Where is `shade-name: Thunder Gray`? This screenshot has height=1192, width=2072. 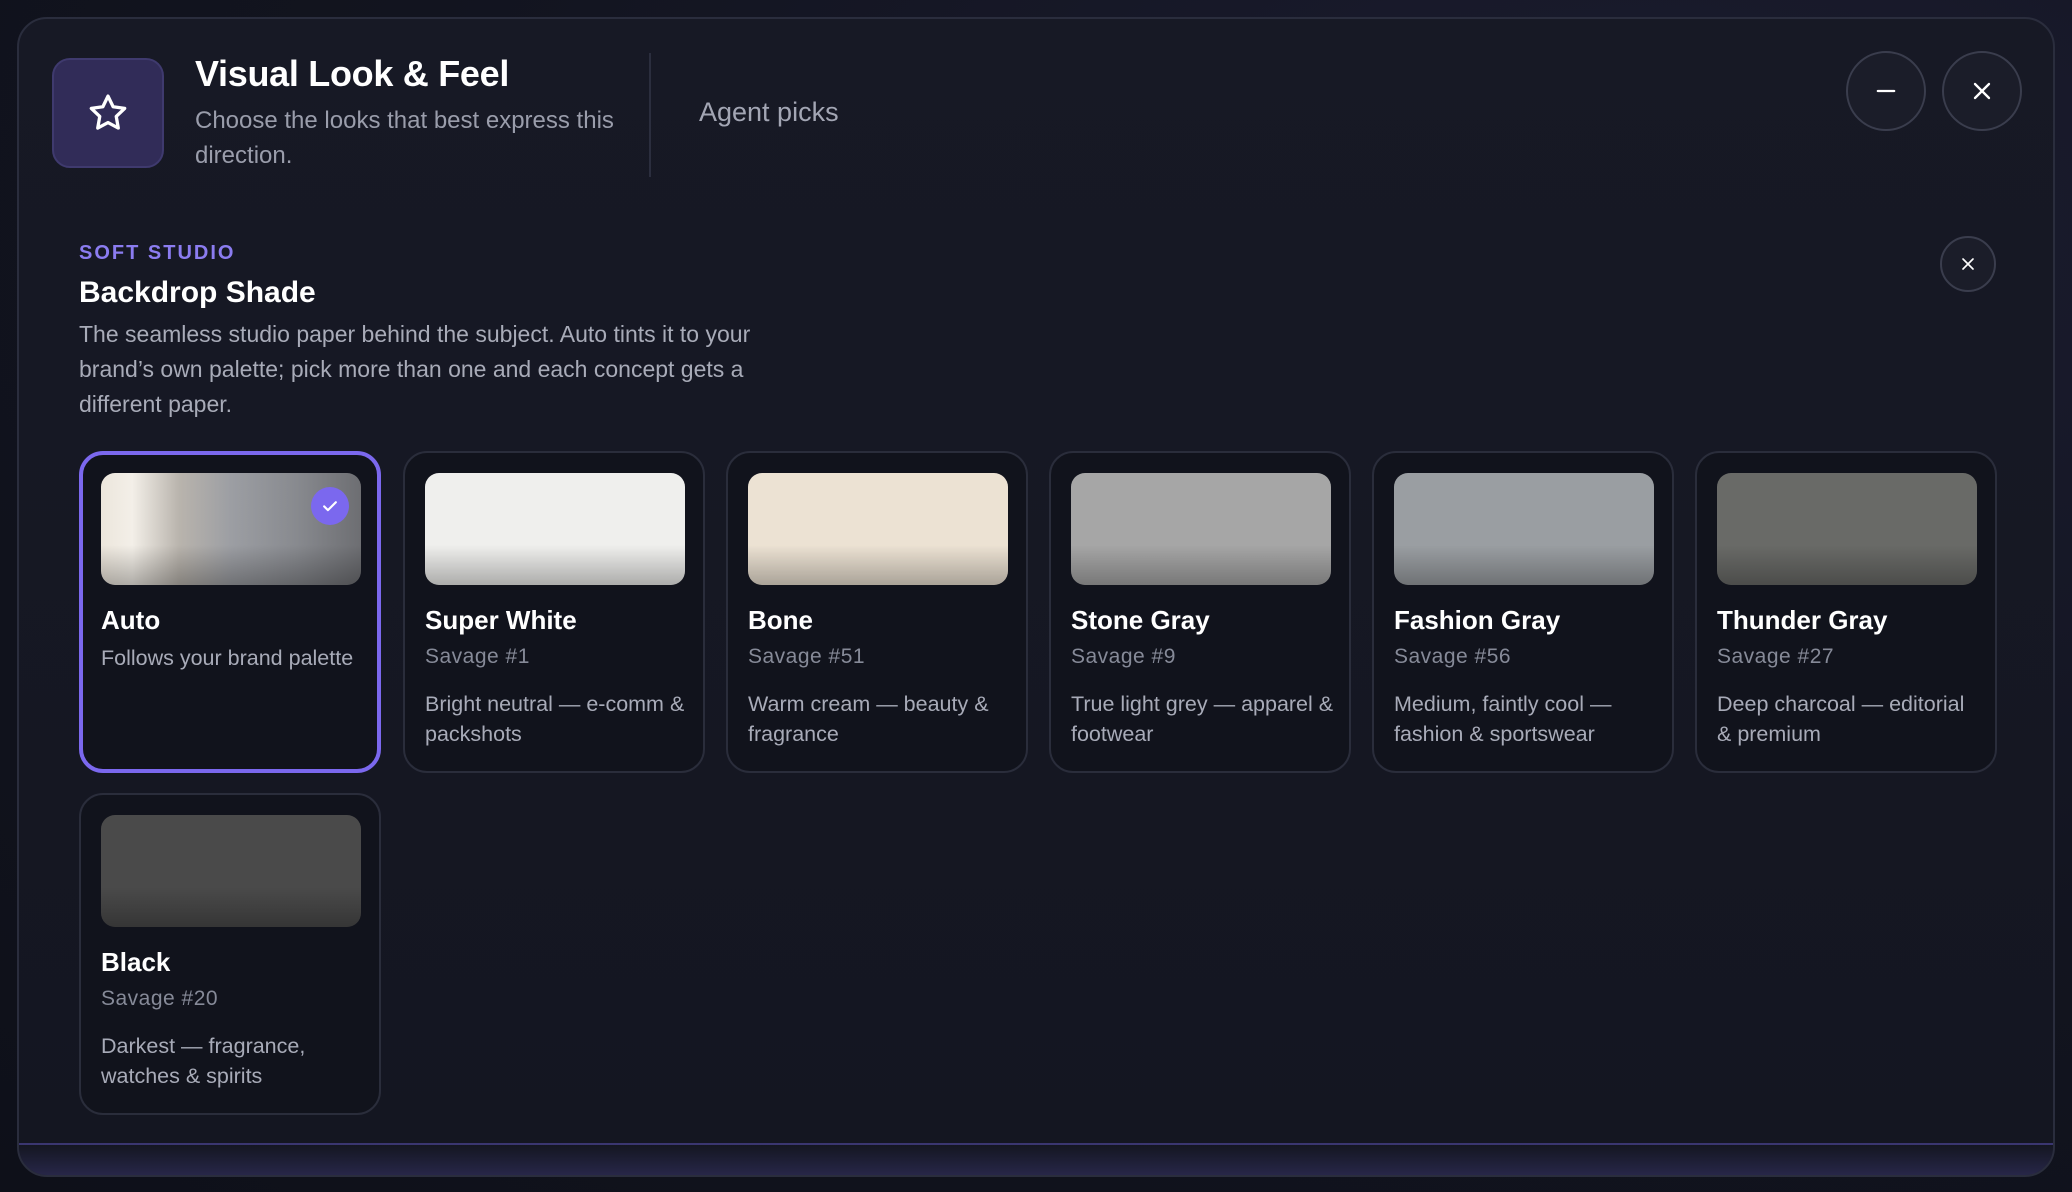
shade-name: Thunder Gray is located at coordinates (1802, 620).